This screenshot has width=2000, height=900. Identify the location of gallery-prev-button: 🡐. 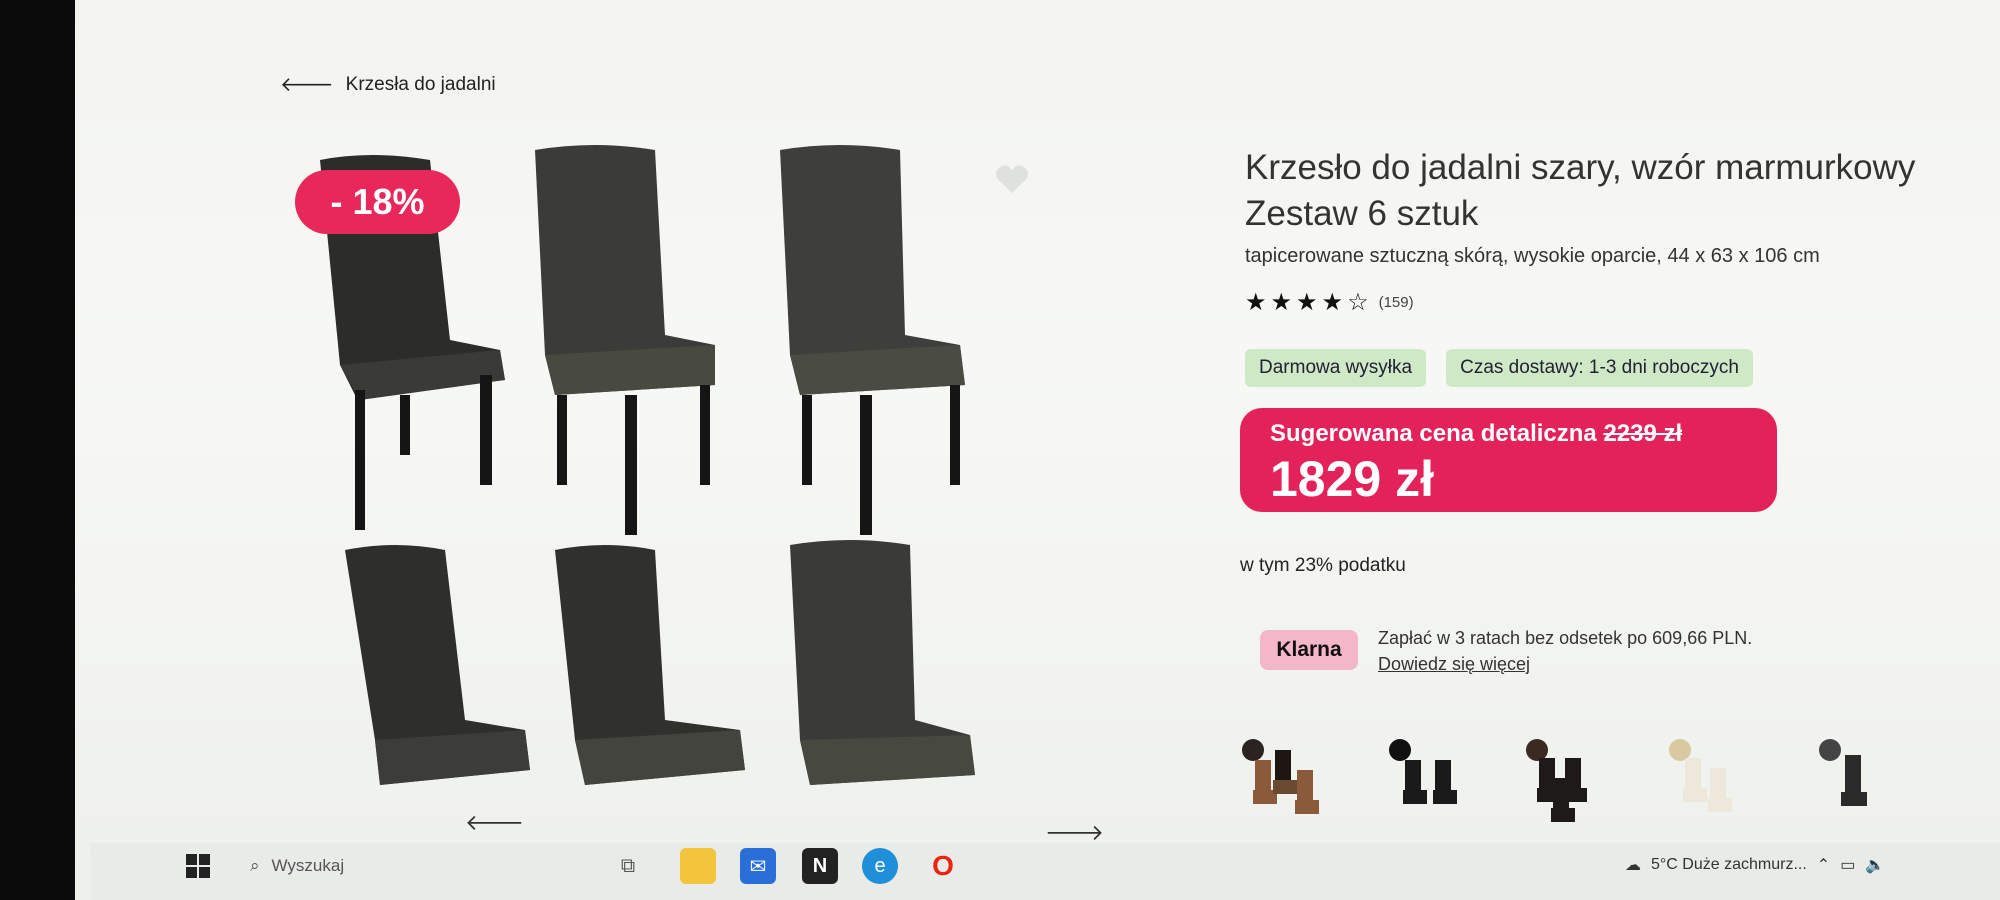
(494, 823).